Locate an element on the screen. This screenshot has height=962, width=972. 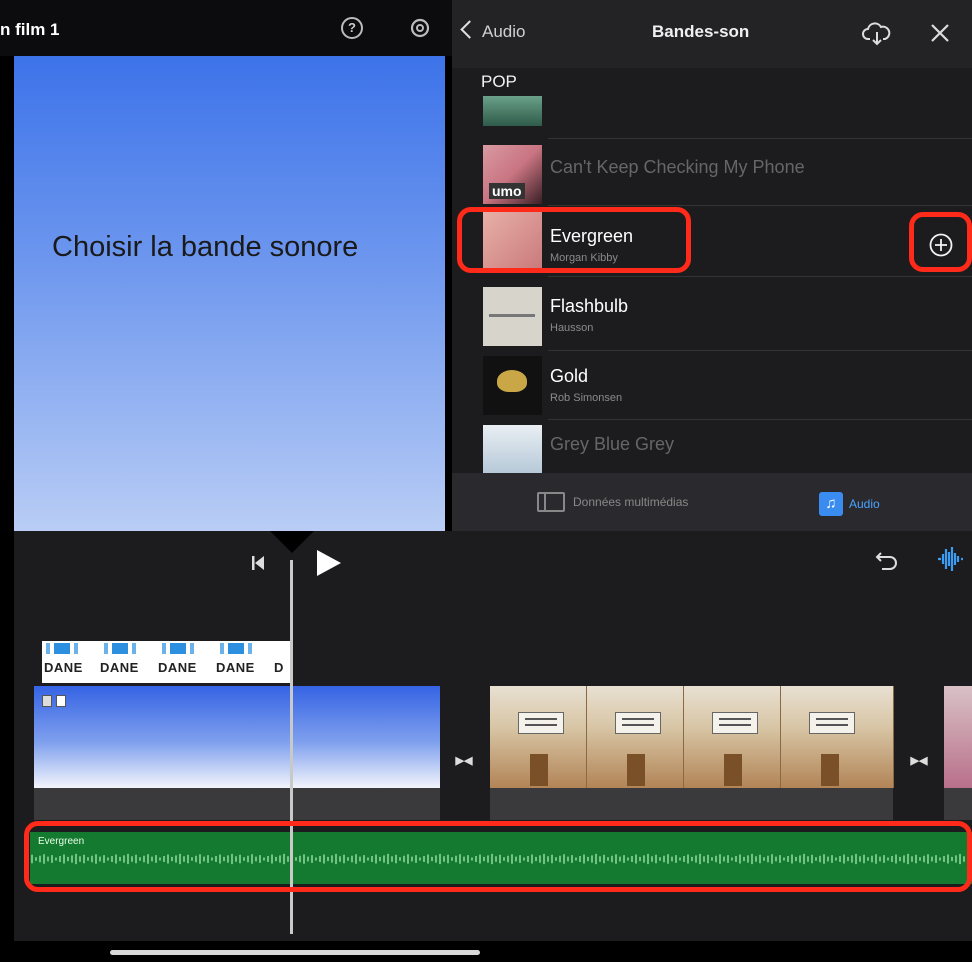
home-indicator is located at coordinates (295, 952).